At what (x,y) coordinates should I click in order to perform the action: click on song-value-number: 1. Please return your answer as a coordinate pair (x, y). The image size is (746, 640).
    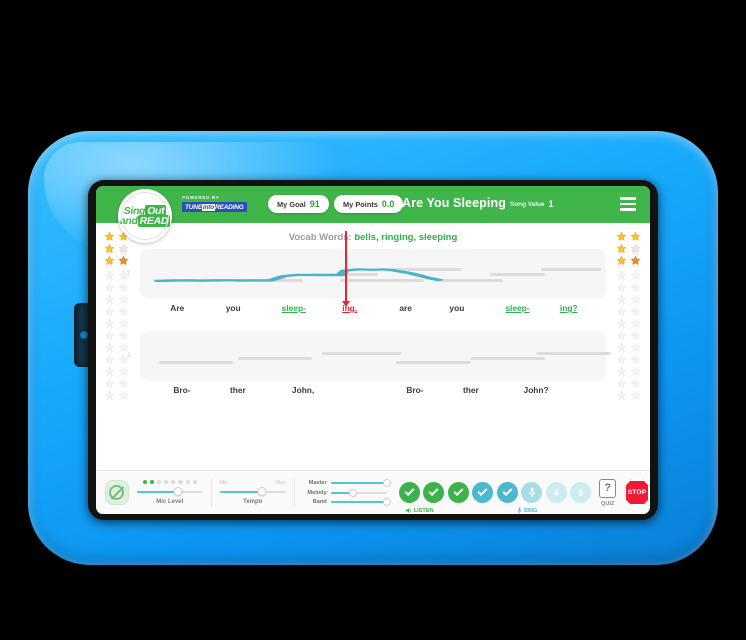
    Looking at the image, I should click on (551, 204).